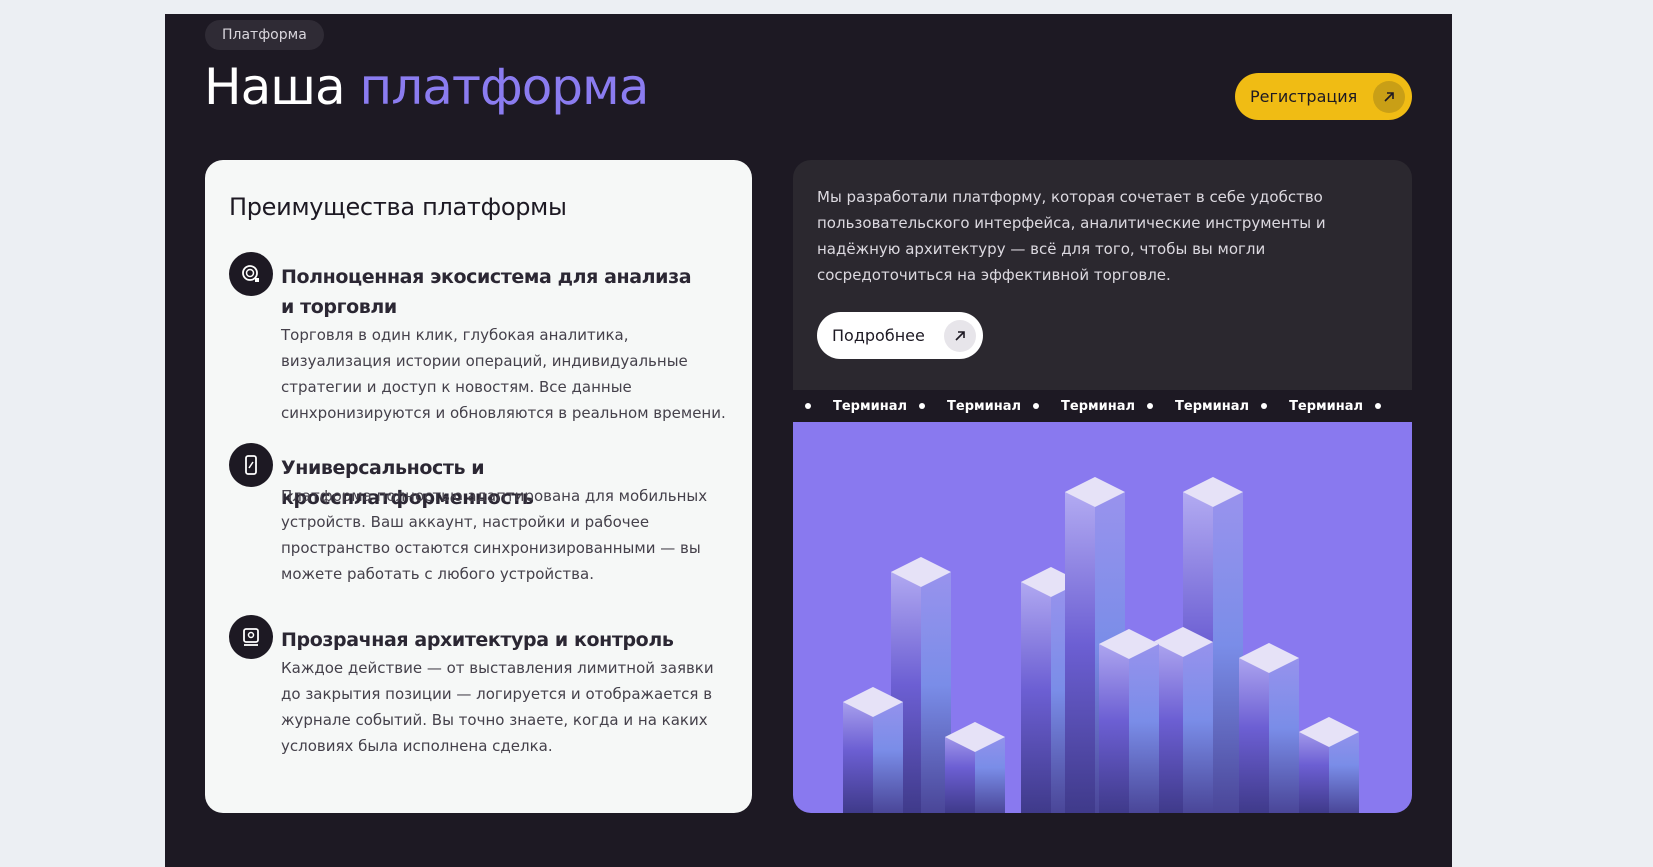 This screenshot has width=1653, height=867. I want to click on section-heading: Наша платформа, so click(427, 87).